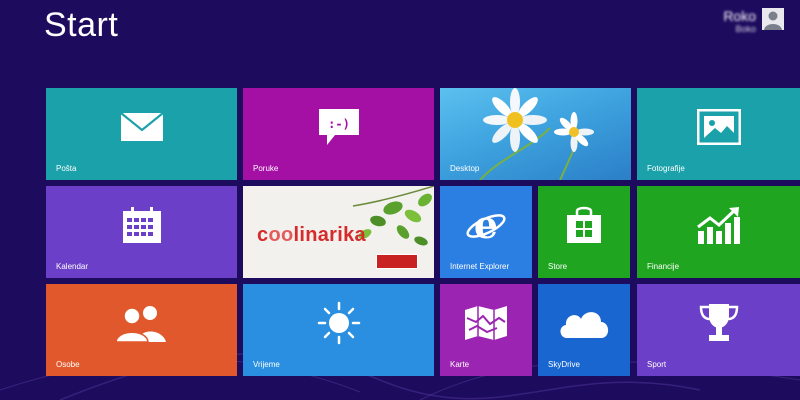  I want to click on avatar, so click(773, 19).